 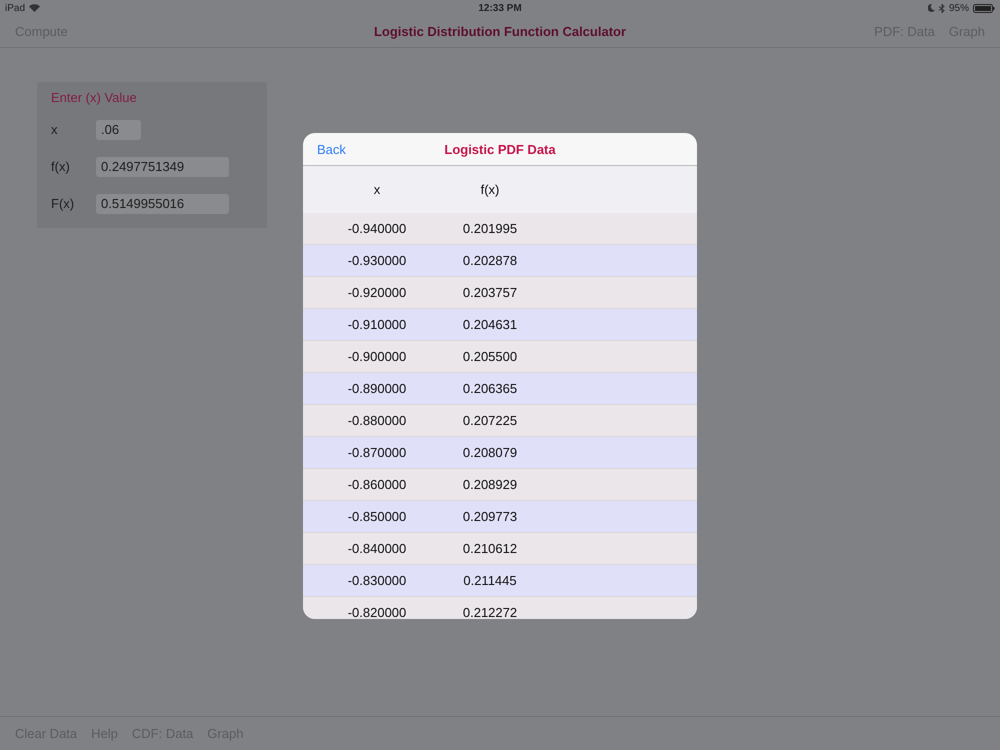 I want to click on table-cell-text: 0.202878, so click(x=490, y=260).